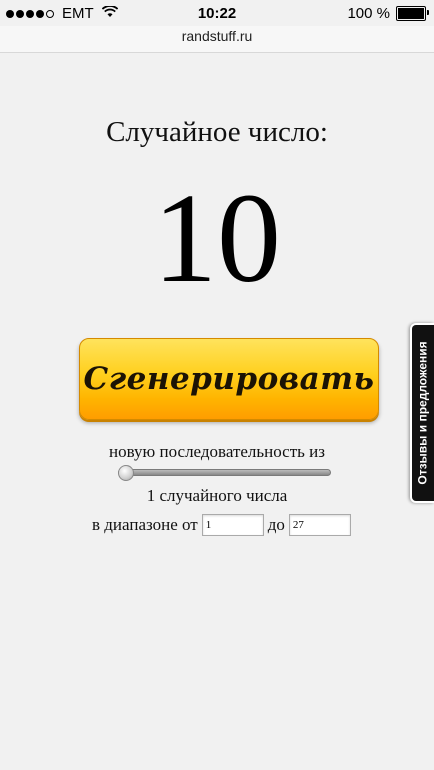 The height and width of the screenshot is (770, 434). What do you see at coordinates (232, 525) in the screenshot?
I see `range-from-input` at bounding box center [232, 525].